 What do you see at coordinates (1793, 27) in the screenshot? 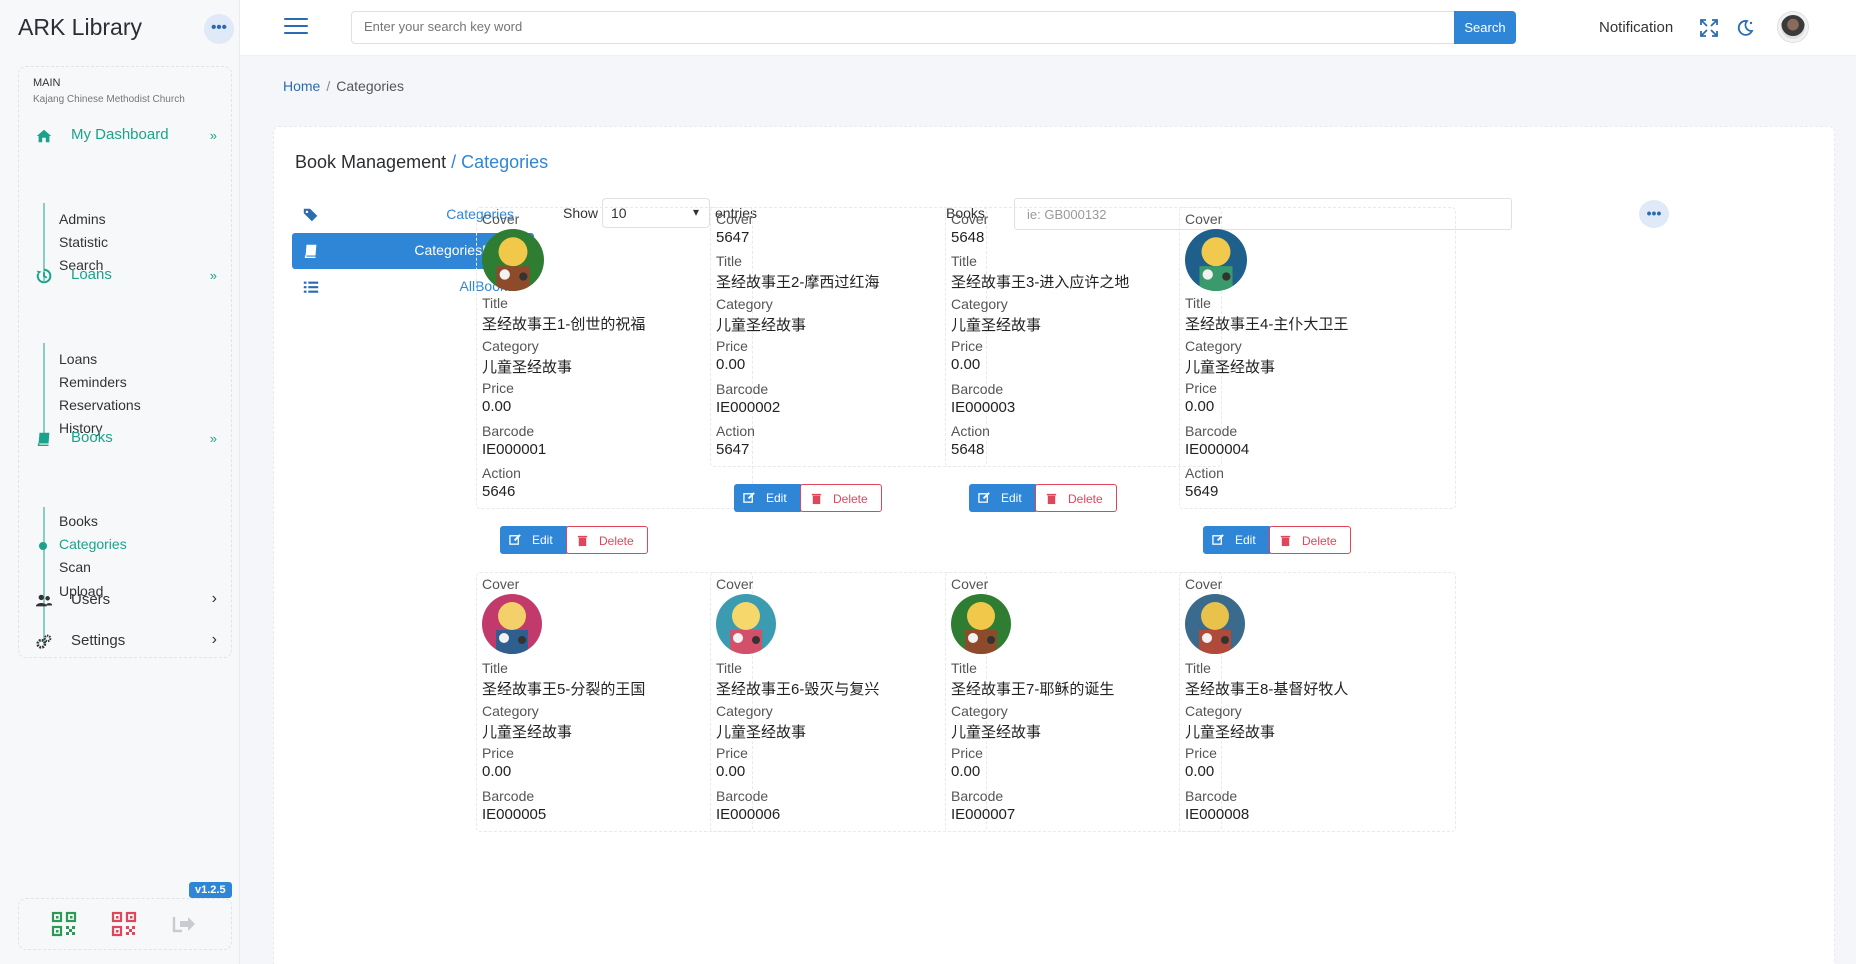
I see `user-avatar` at bounding box center [1793, 27].